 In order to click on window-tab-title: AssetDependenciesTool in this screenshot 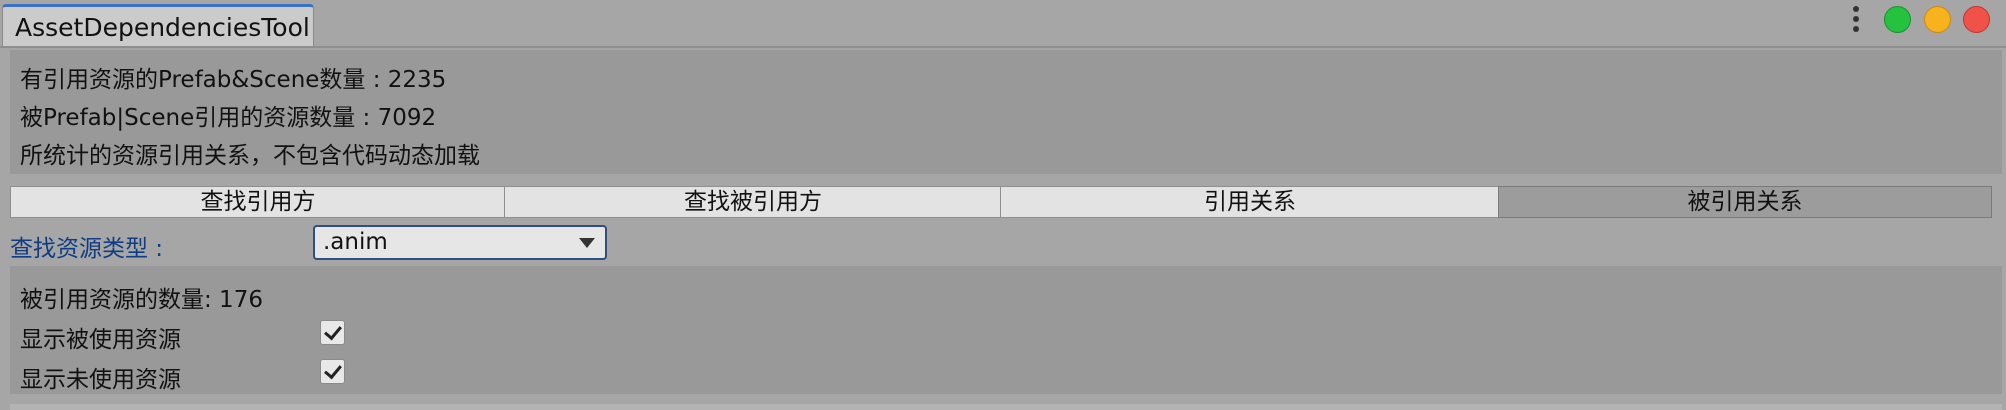, I will do `click(162, 27)`.